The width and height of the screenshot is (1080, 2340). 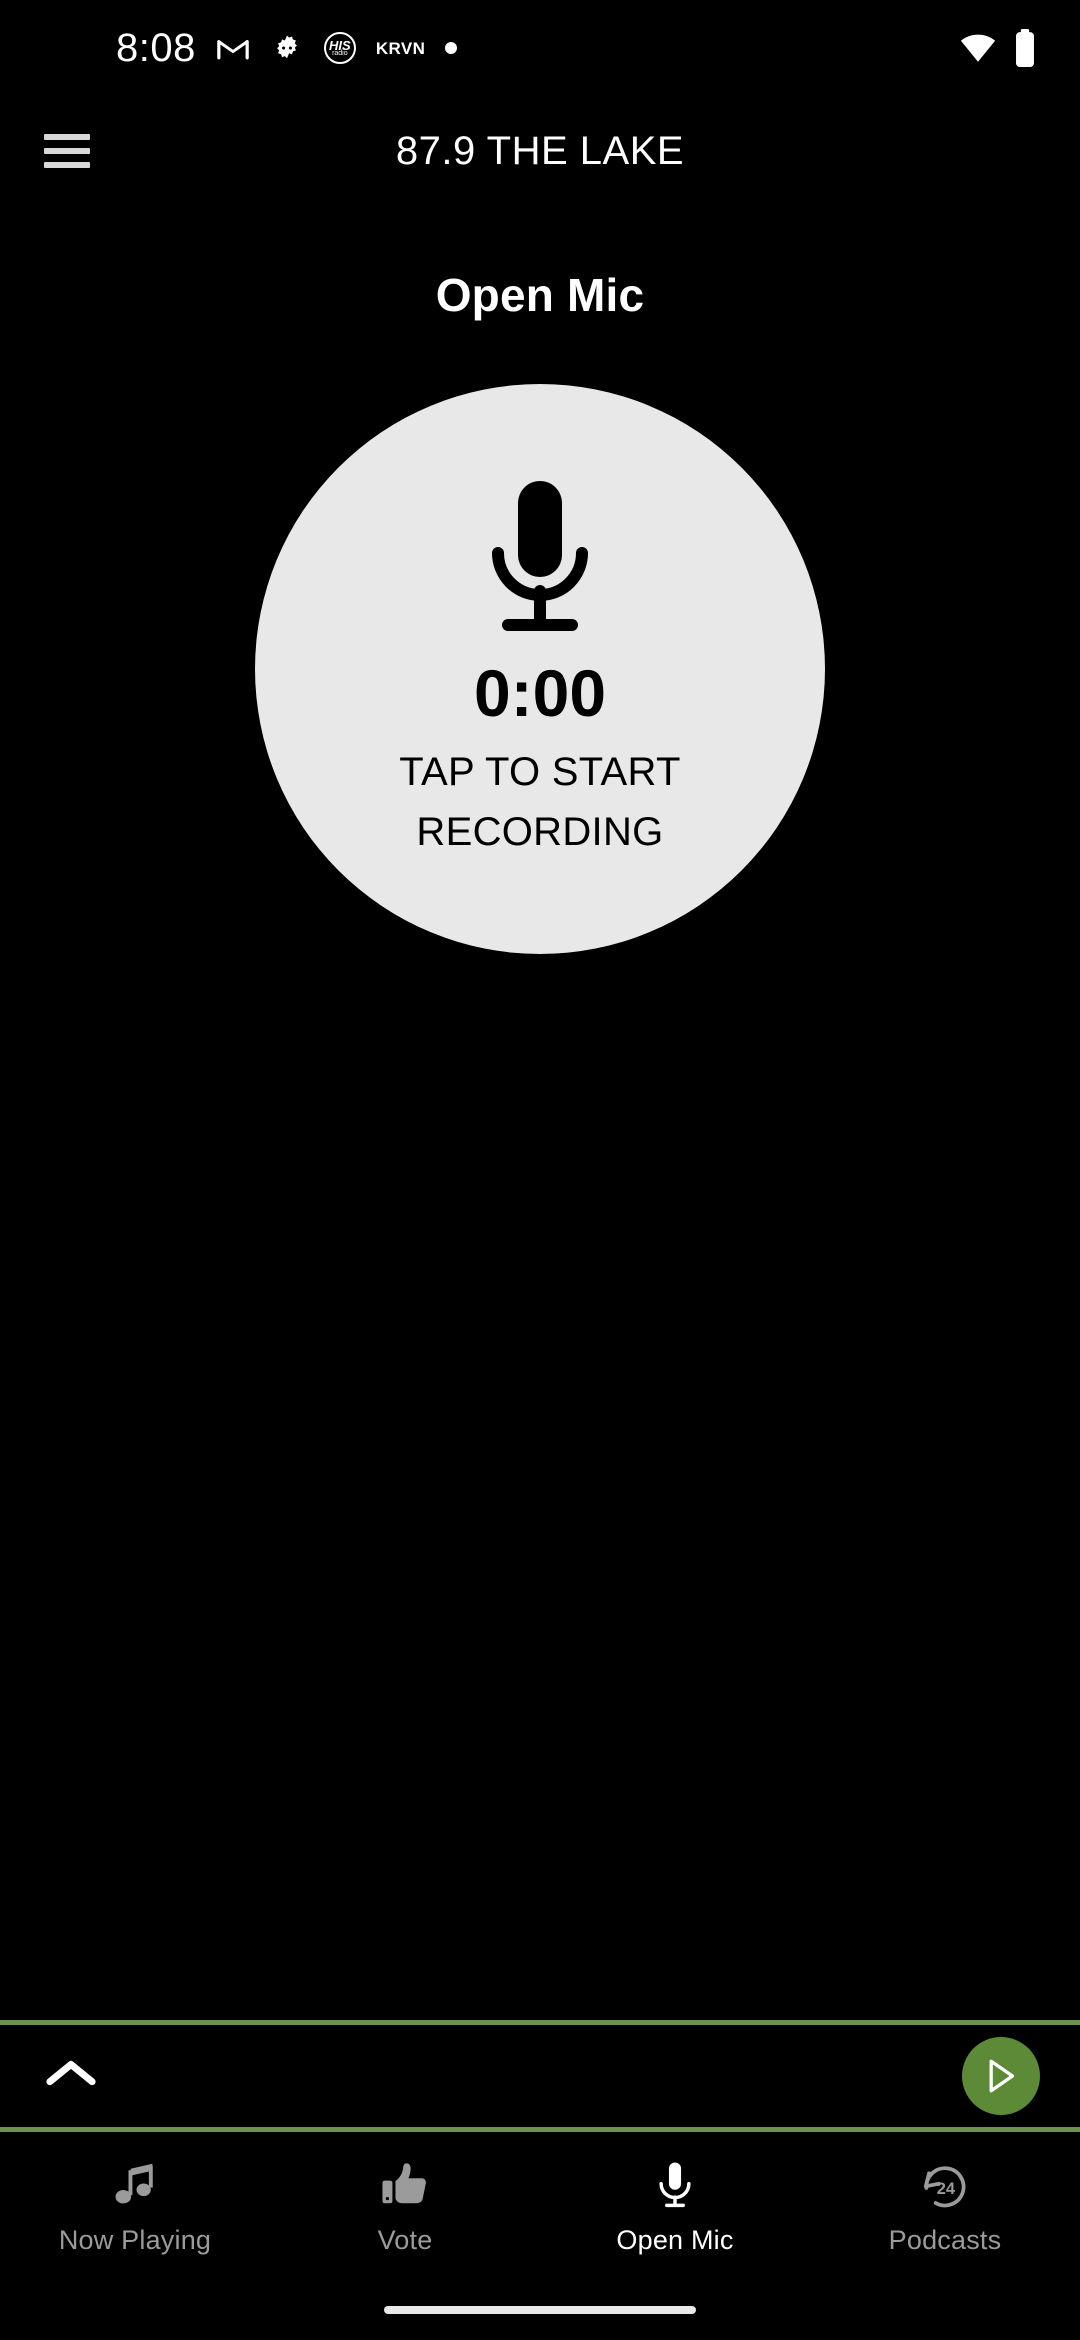 I want to click on chevron-up-icon, so click(x=71, y=2076).